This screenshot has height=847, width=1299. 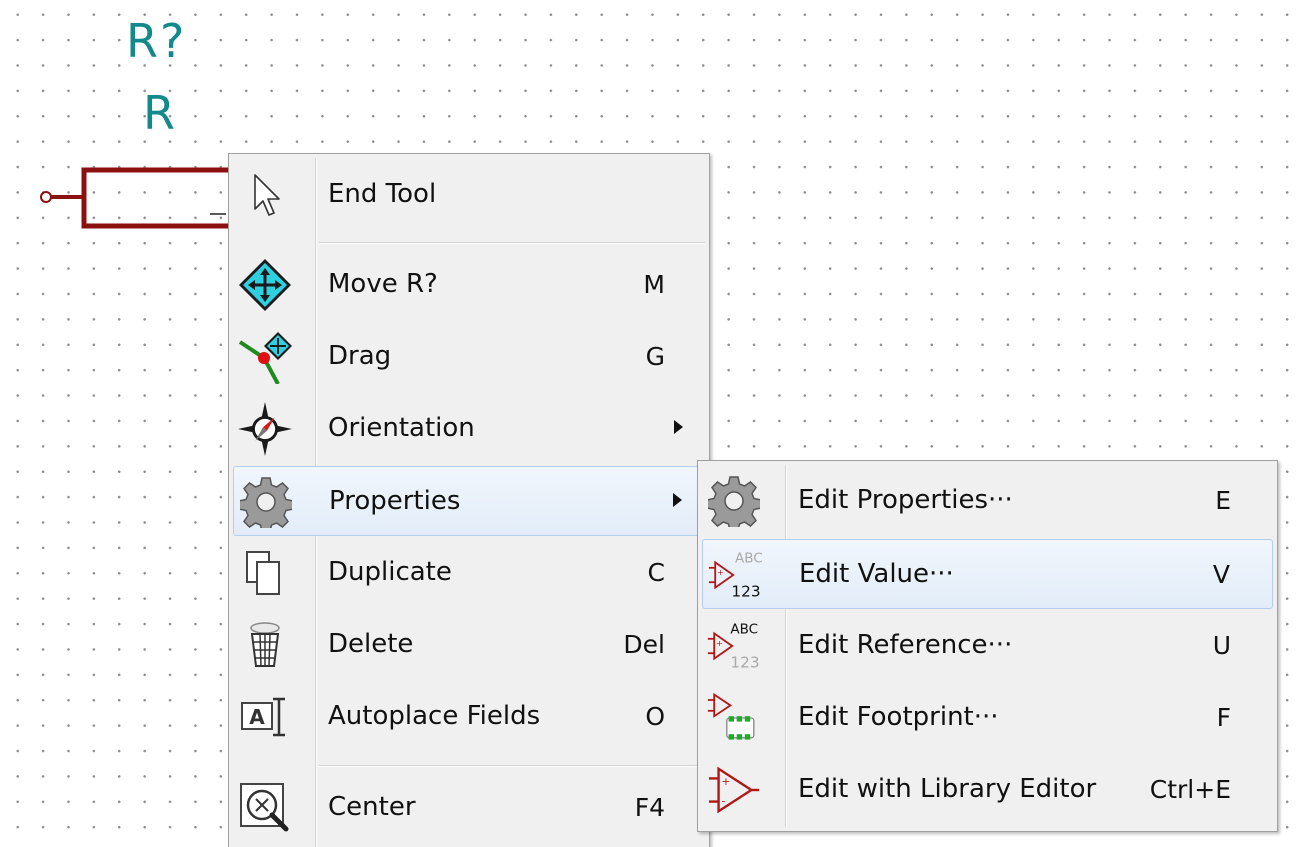 What do you see at coordinates (469, 573) in the screenshot?
I see `menu-item-duplicate: Duplicate C` at bounding box center [469, 573].